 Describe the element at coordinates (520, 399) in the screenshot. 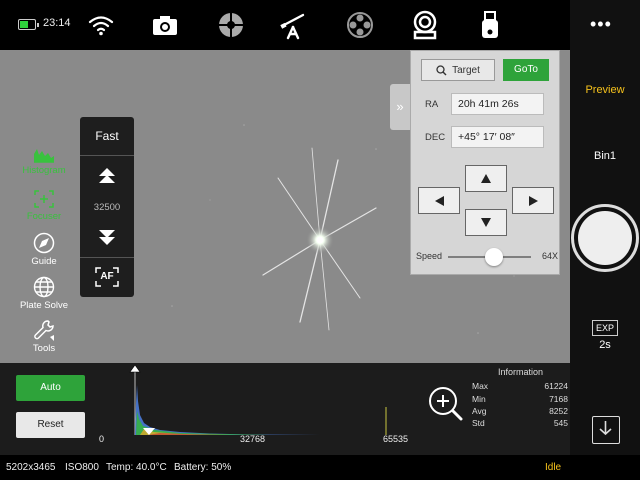

I see `info-row-min: Min 7168` at that location.